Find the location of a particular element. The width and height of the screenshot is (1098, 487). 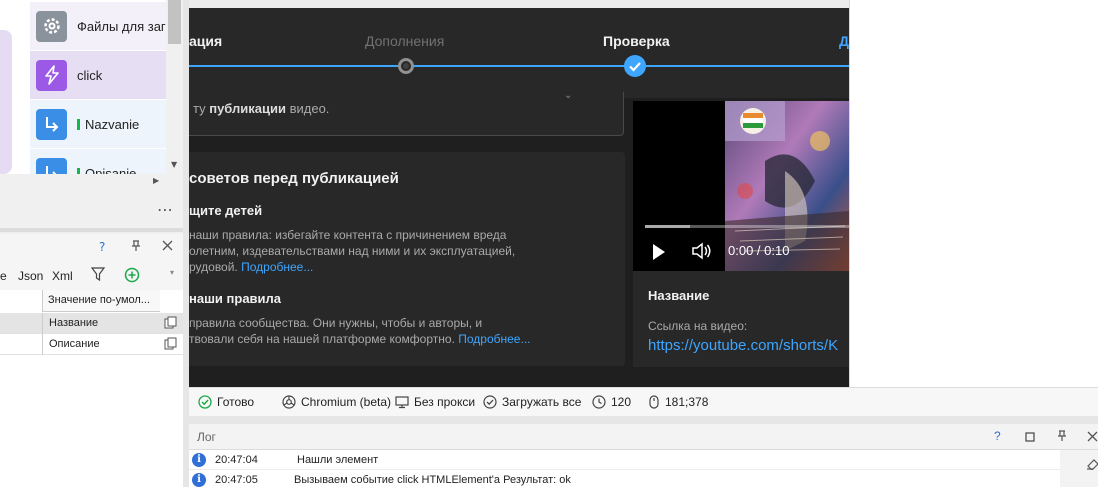

properties-panel-header: ? is located at coordinates (91, 248).